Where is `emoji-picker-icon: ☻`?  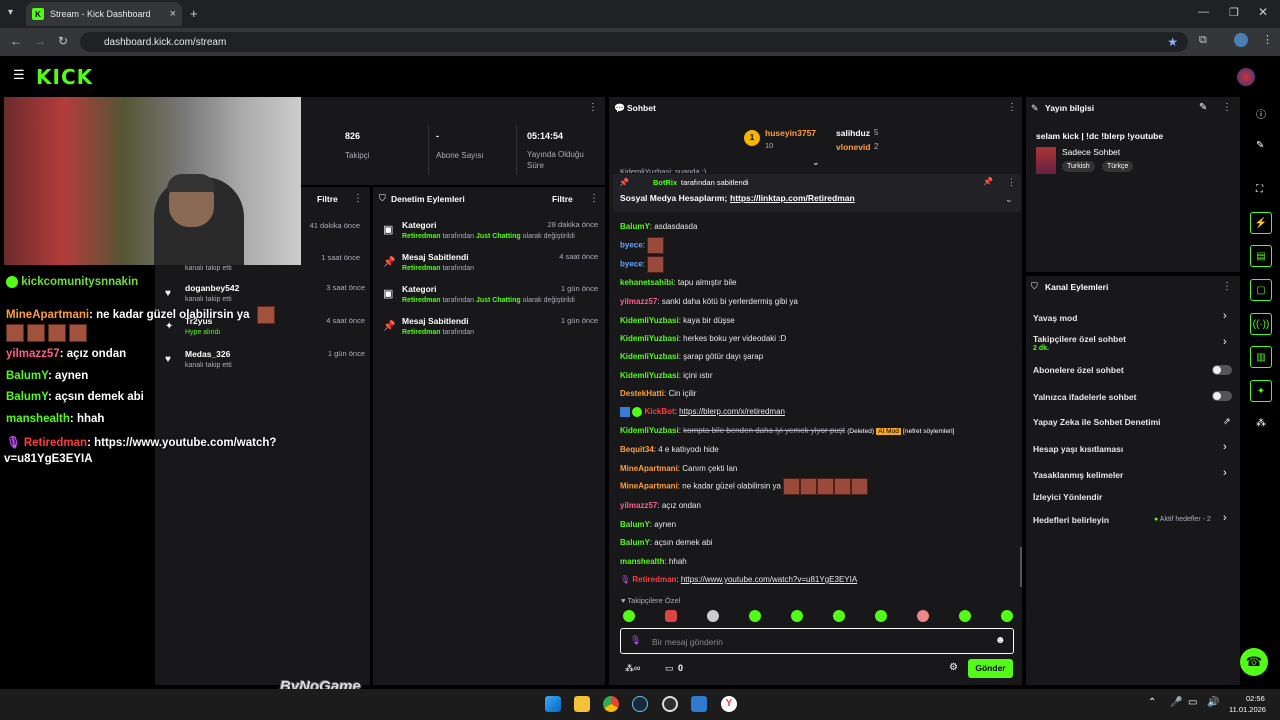
emoji-picker-icon: ☻ is located at coordinates (1000, 640).